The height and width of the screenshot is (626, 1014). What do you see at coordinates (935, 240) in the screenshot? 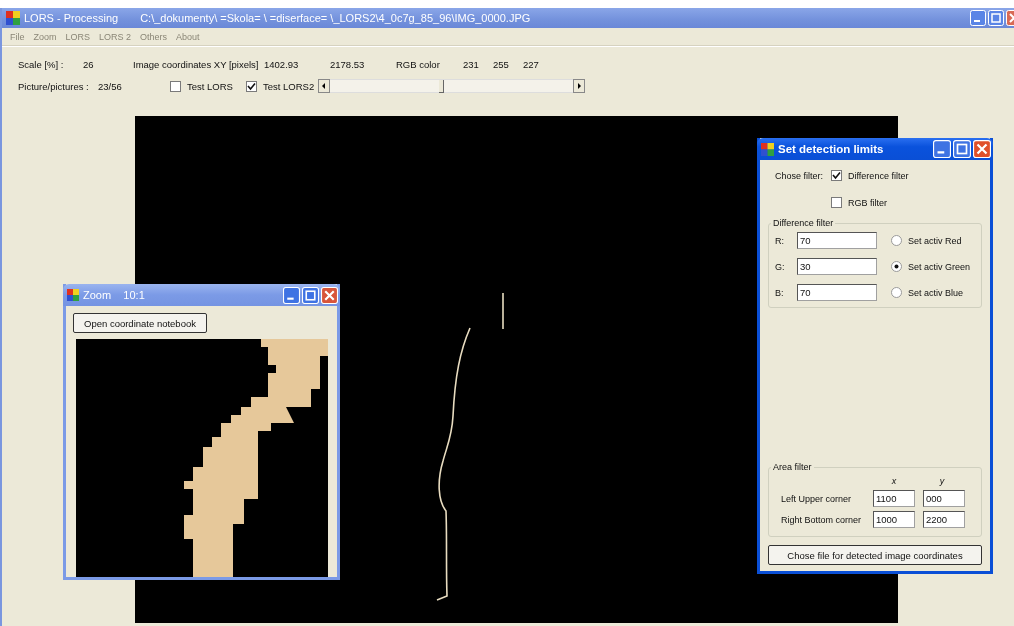
I see `radio-label: Set activ Red` at bounding box center [935, 240].